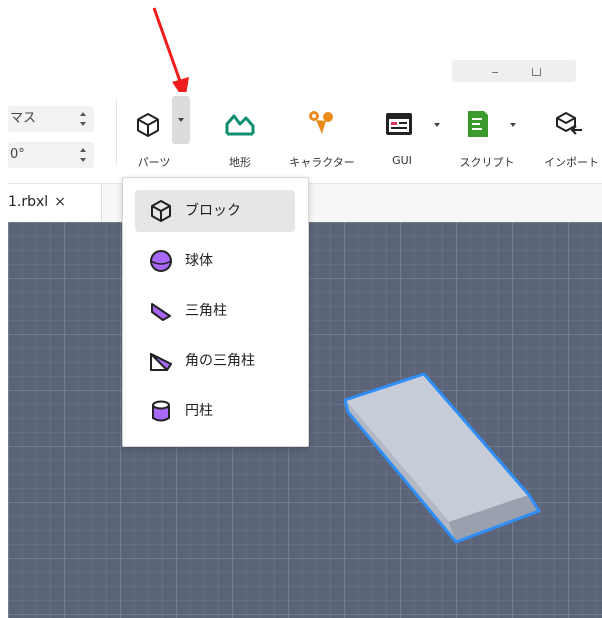 The height and width of the screenshot is (618, 602). Describe the element at coordinates (410, 136) in the screenshot. I see `gui-button: GUI` at that location.